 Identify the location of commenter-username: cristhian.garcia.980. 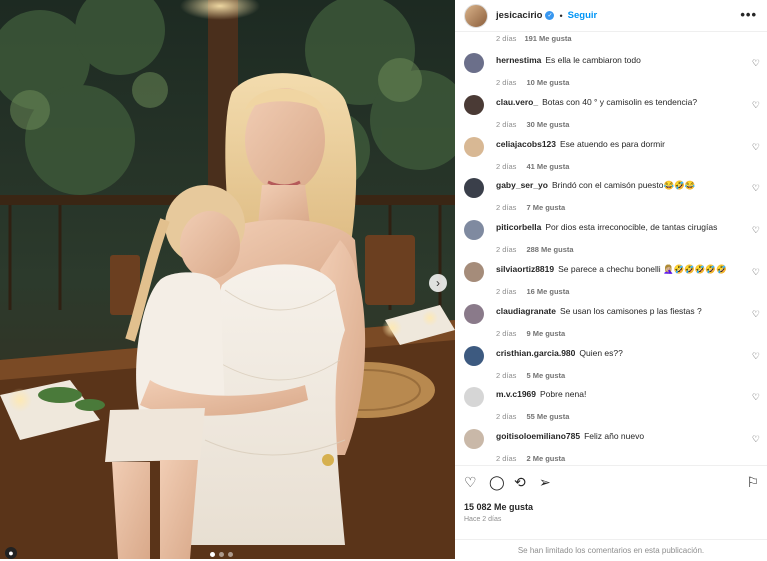
(535, 353).